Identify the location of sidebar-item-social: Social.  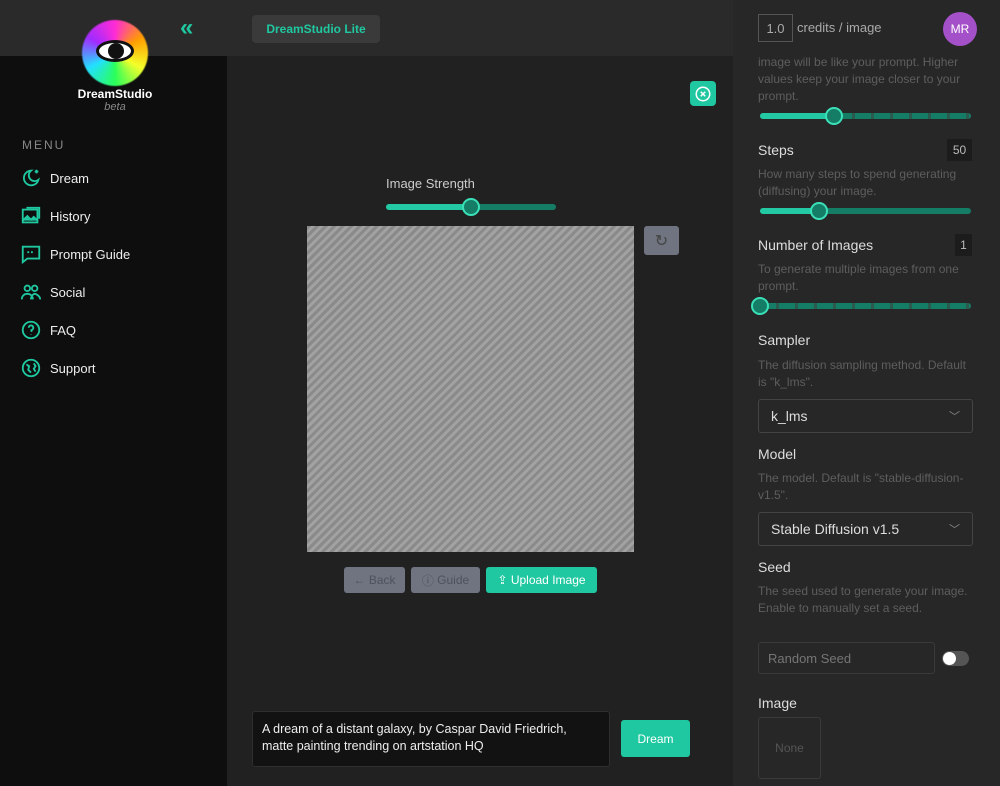
(52, 292).